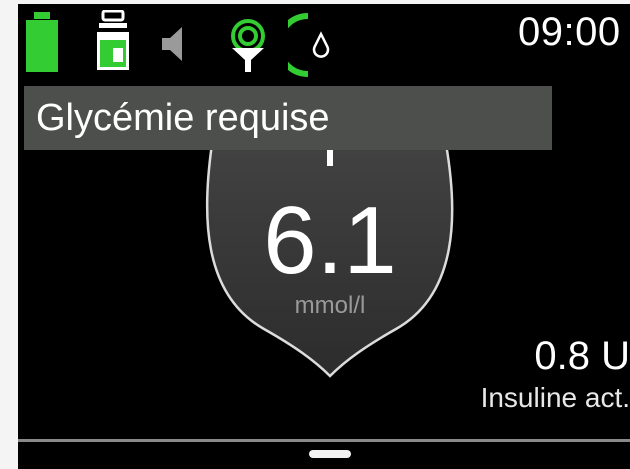  I want to click on menu-handle, so click(330, 454).